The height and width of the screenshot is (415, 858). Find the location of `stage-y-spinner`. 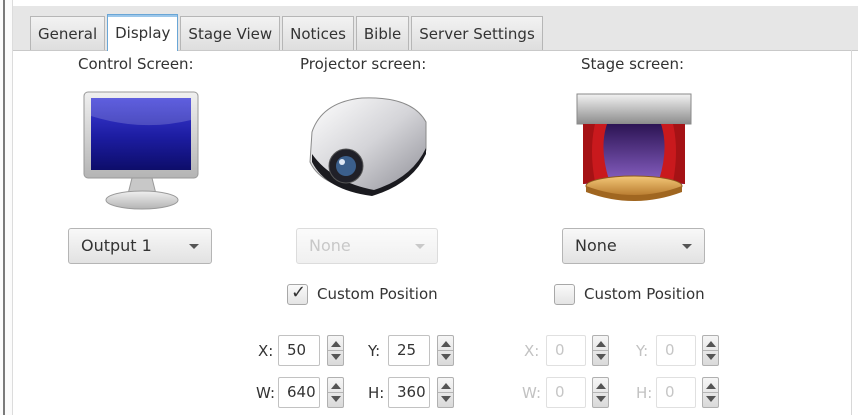

stage-y-spinner is located at coordinates (710, 350).